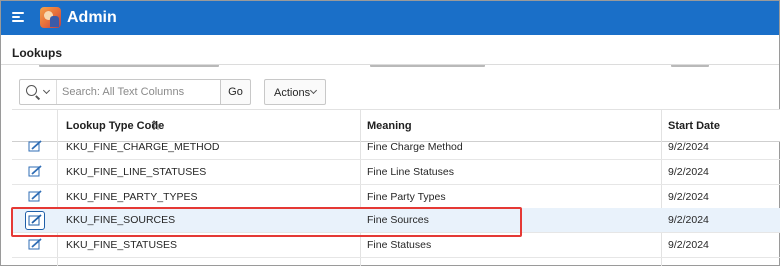  I want to click on app-header-bar: Admin, so click(390, 18).